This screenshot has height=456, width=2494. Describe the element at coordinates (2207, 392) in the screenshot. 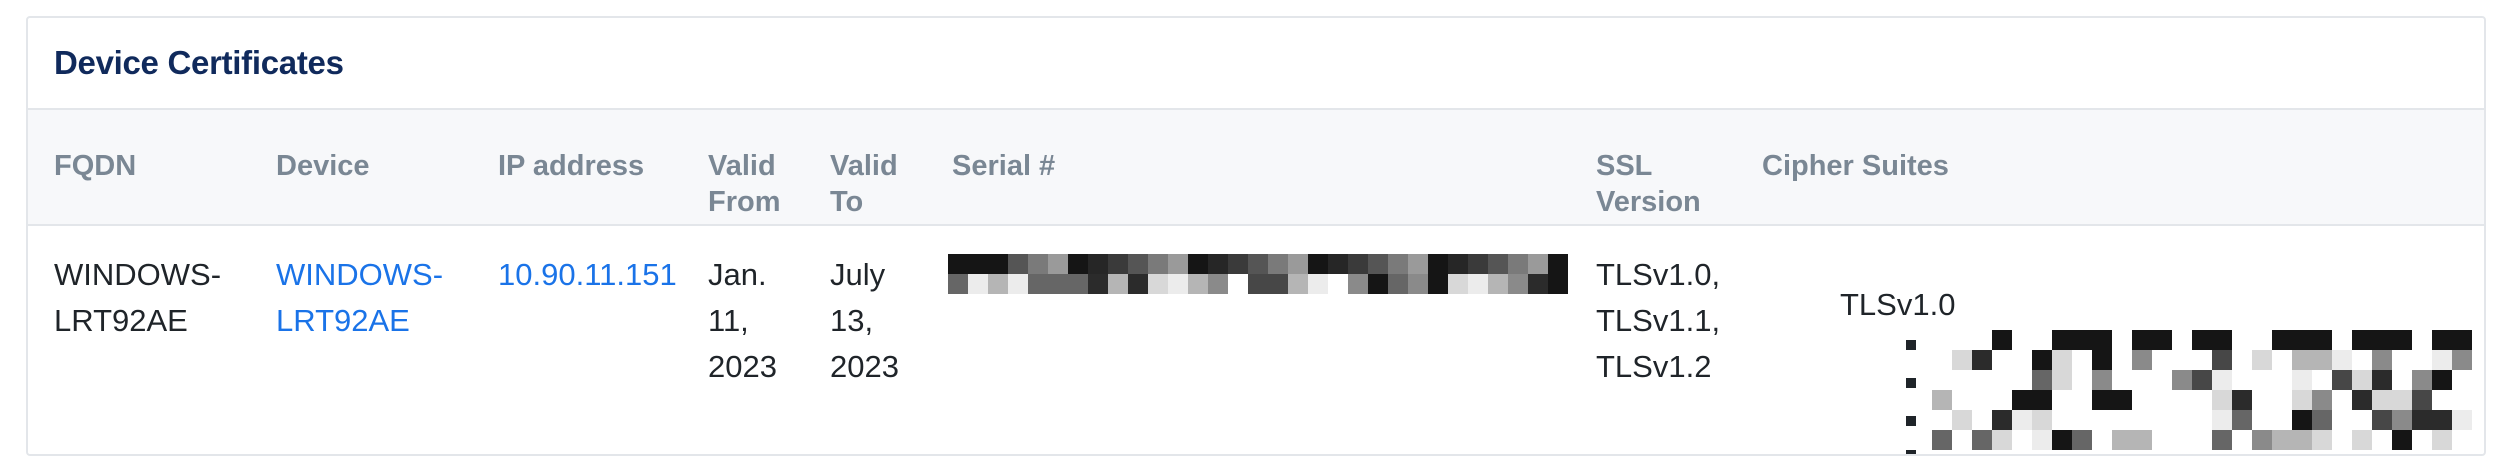

I see `cipher-pixel-block` at that location.